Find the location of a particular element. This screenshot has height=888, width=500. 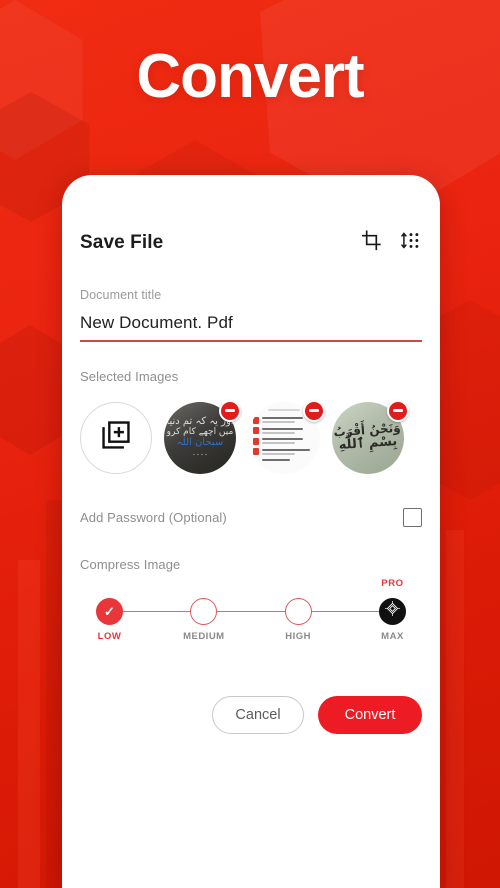

compress-label-max: MAX is located at coordinates (392, 636).